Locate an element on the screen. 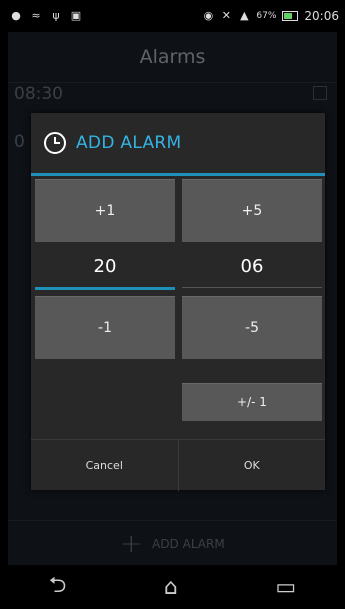  status-bar: ● ≈ ψ ▣ ◉ ✕ ▲ 67% 20:06 is located at coordinates (172, 16).